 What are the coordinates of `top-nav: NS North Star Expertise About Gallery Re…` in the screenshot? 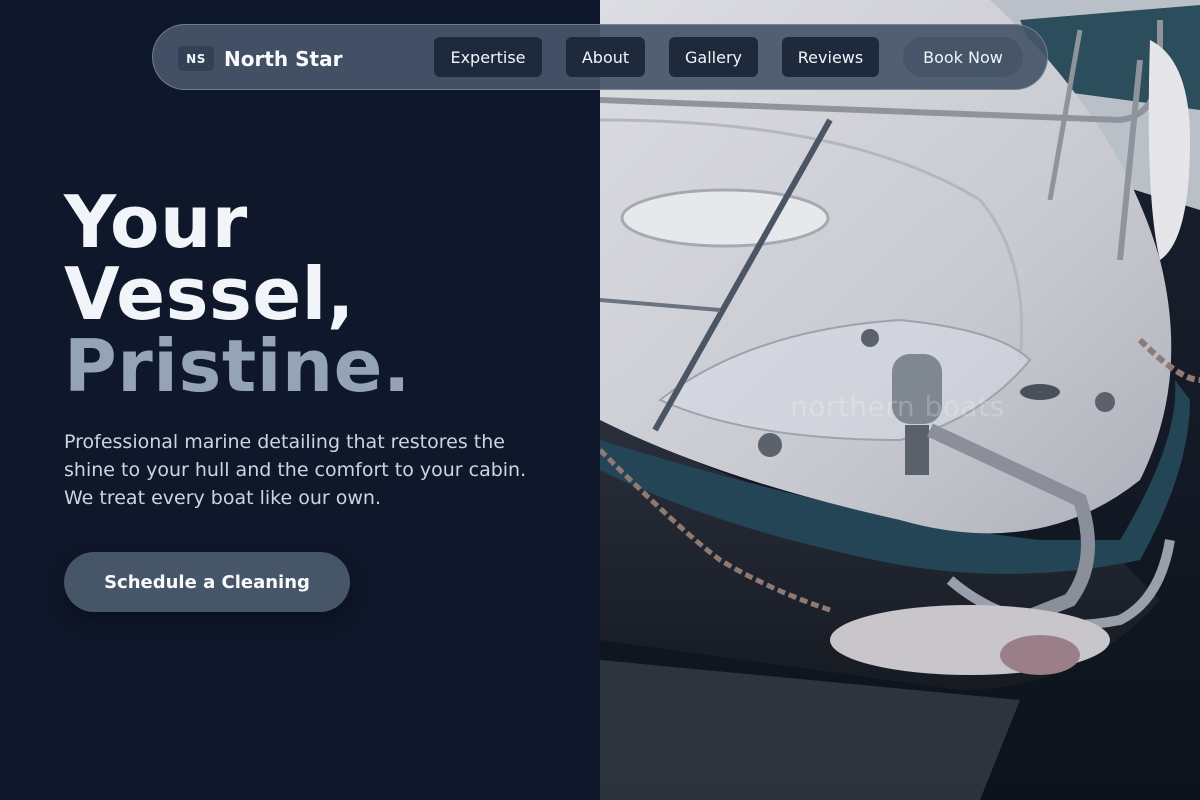 It's located at (600, 57).